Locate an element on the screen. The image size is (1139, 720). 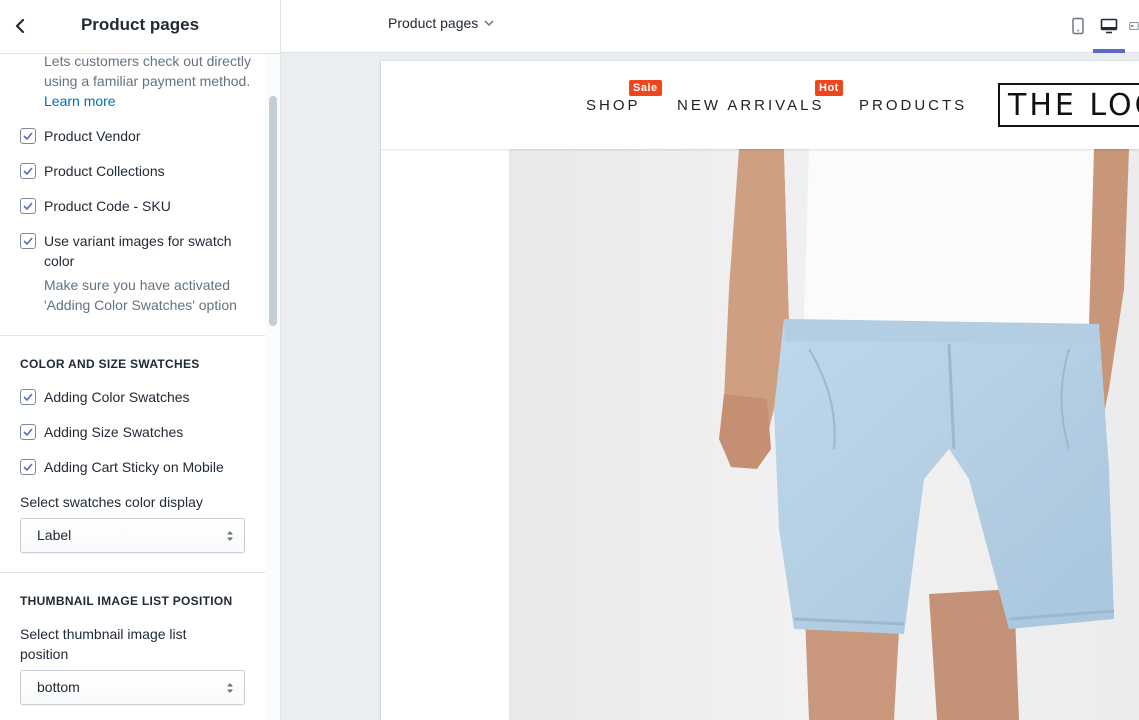
checkbox-label: Adding Cart Sticky on Mobile is located at coordinates (134, 467).